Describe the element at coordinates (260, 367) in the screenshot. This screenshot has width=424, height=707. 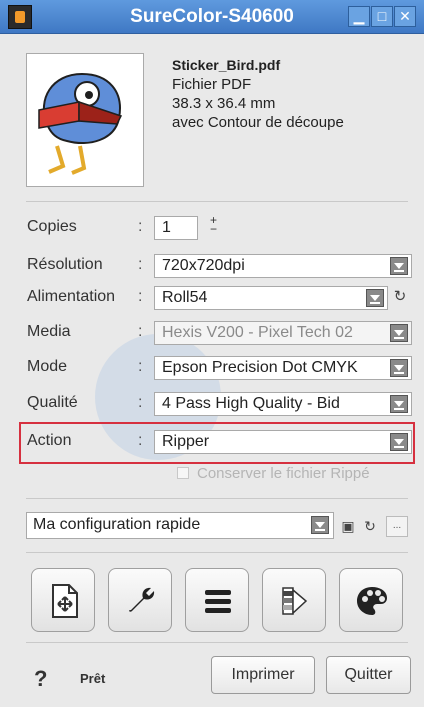
I see `mode-value: Epson Precision Dot CMYK` at that location.